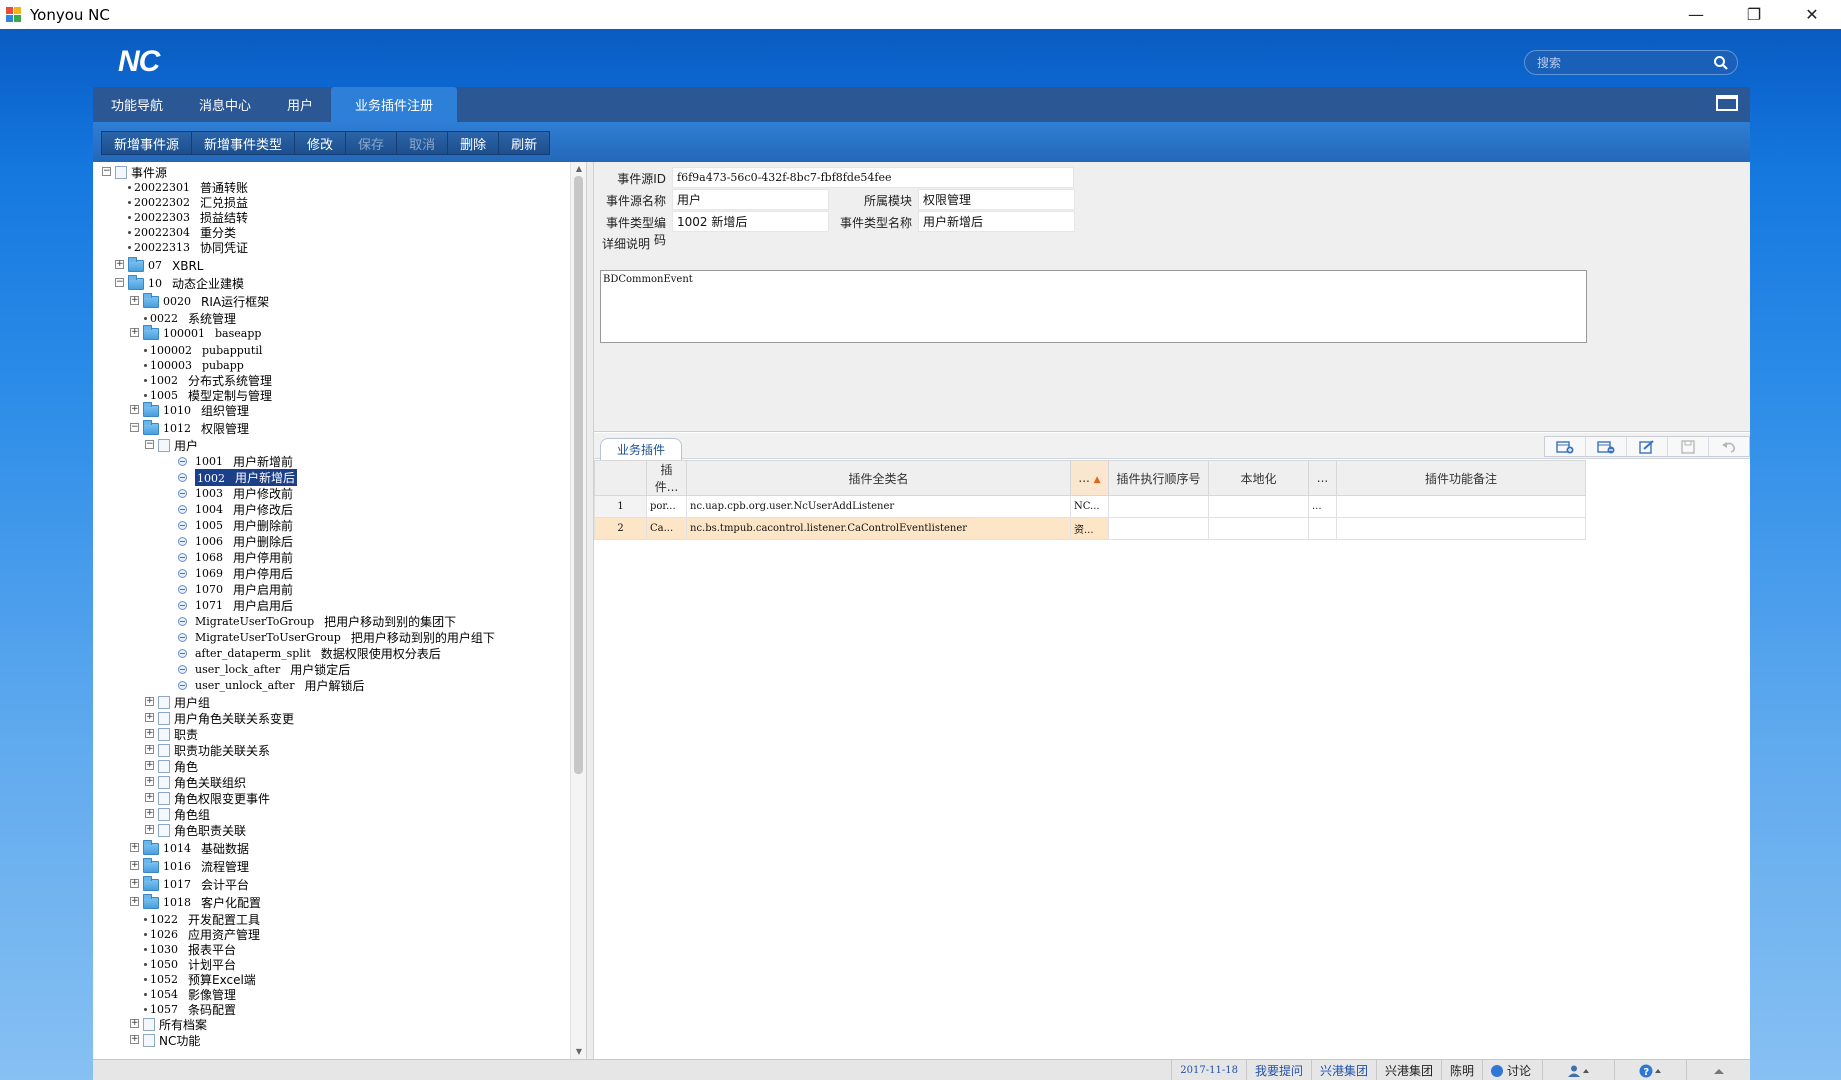 Image resolution: width=1841 pixels, height=1080 pixels. Describe the element at coordinates (271, 685) in the screenshot. I see `tree-node-event-unlock: user_unlock_after 用户解锁后` at that location.